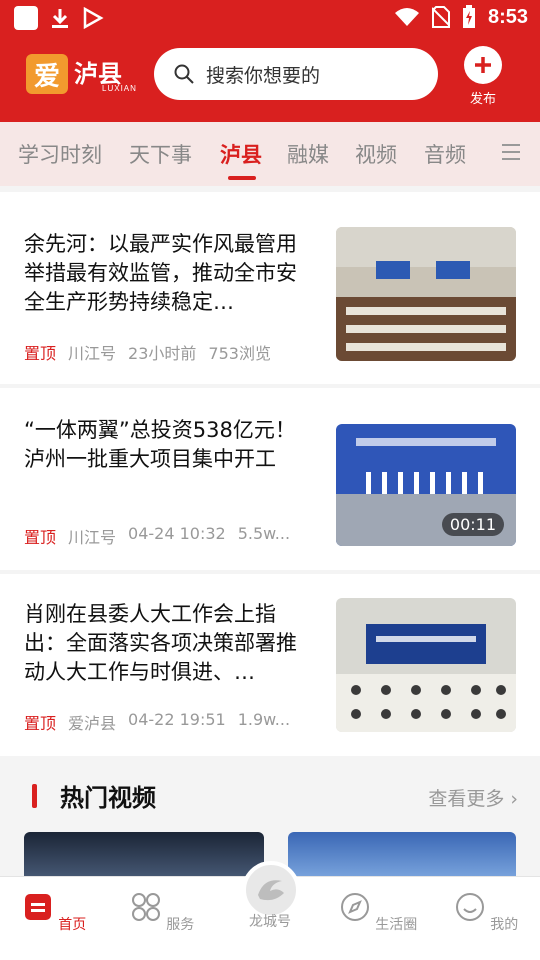 This screenshot has width=540, height=960. Describe the element at coordinates (308, 154) in the screenshot. I see `tab-rongmei: 融媒` at that location.